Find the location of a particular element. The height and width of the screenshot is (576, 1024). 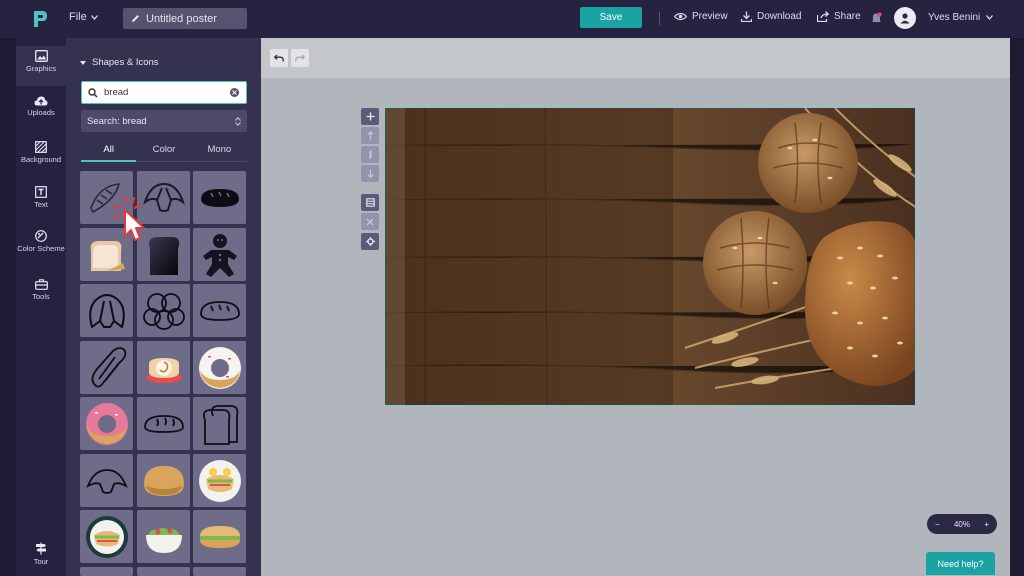

pencil-icon is located at coordinates (135, 18).